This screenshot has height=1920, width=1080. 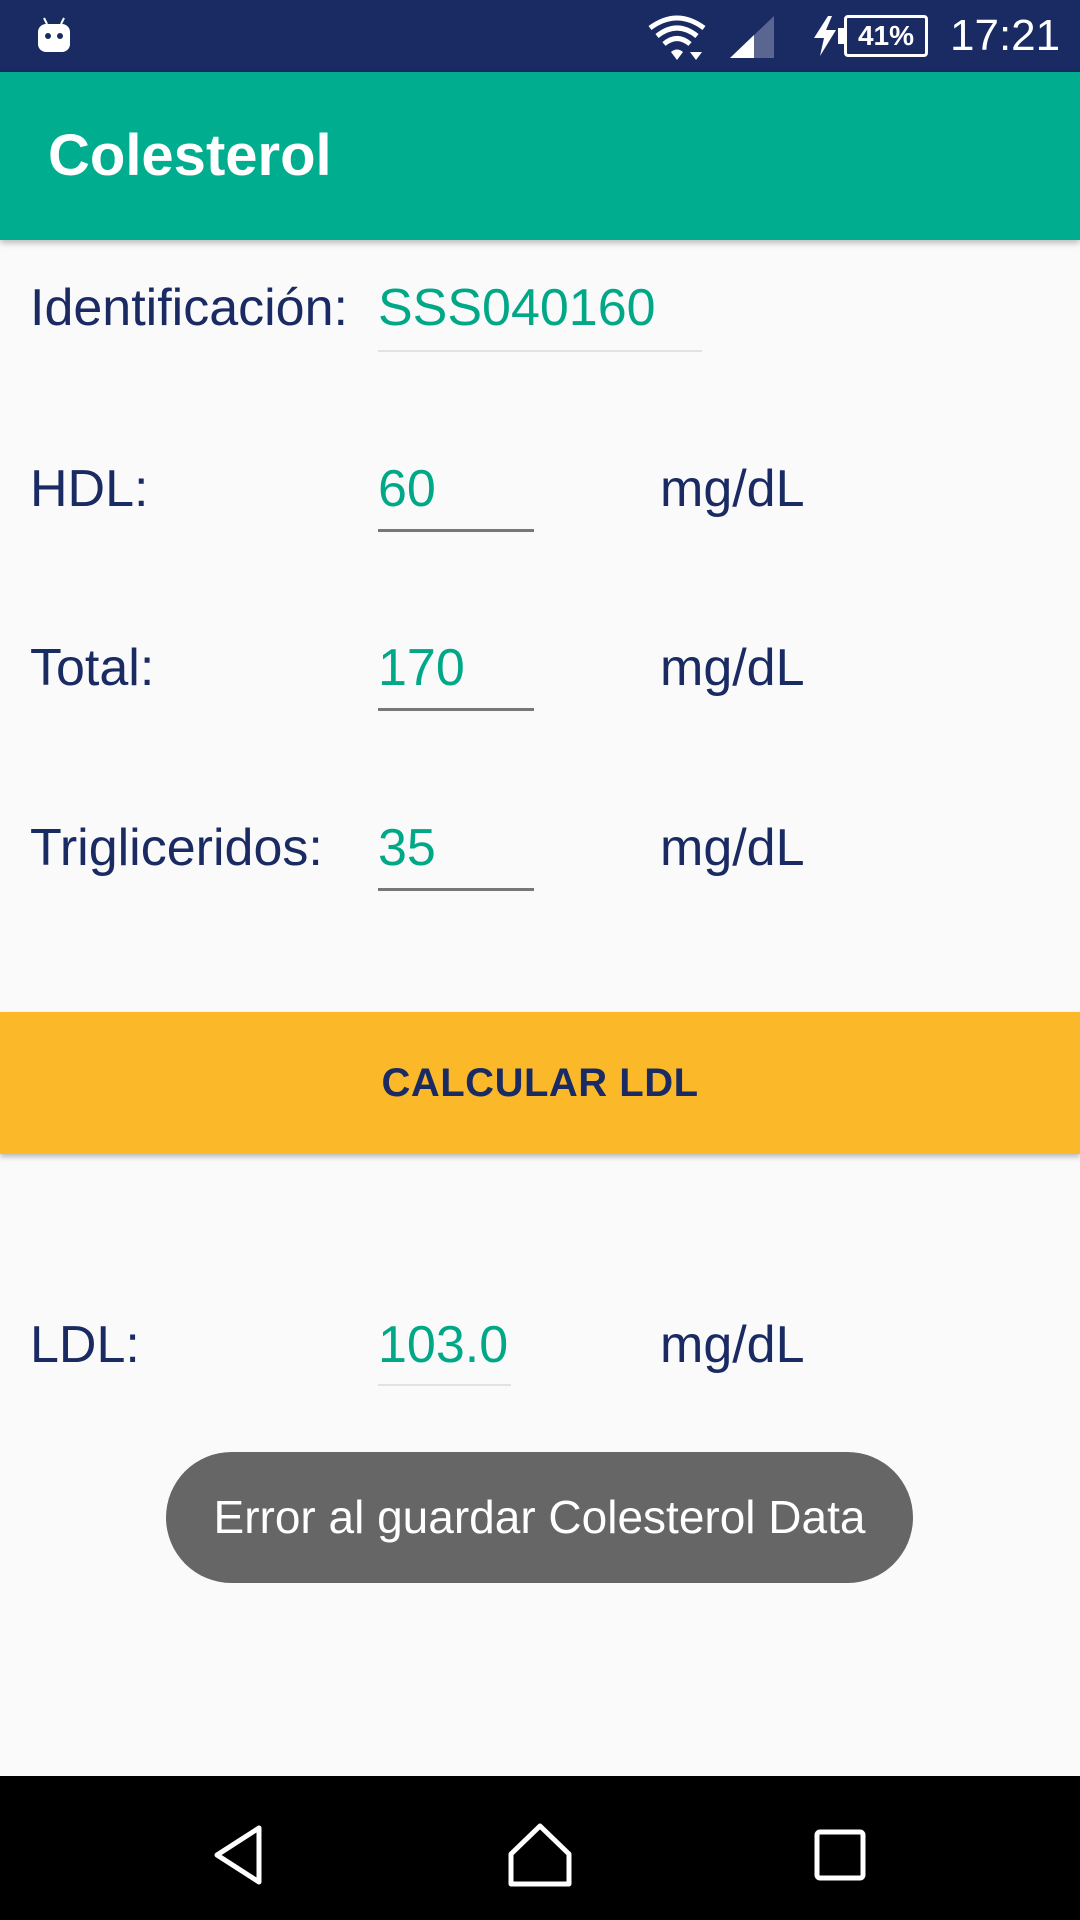 I want to click on total-label: Total:, so click(x=92, y=668).